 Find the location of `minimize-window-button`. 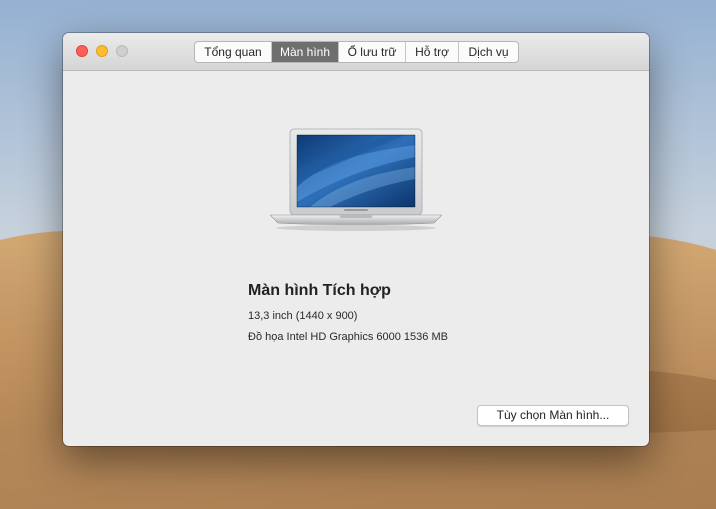

minimize-window-button is located at coordinates (102, 51).